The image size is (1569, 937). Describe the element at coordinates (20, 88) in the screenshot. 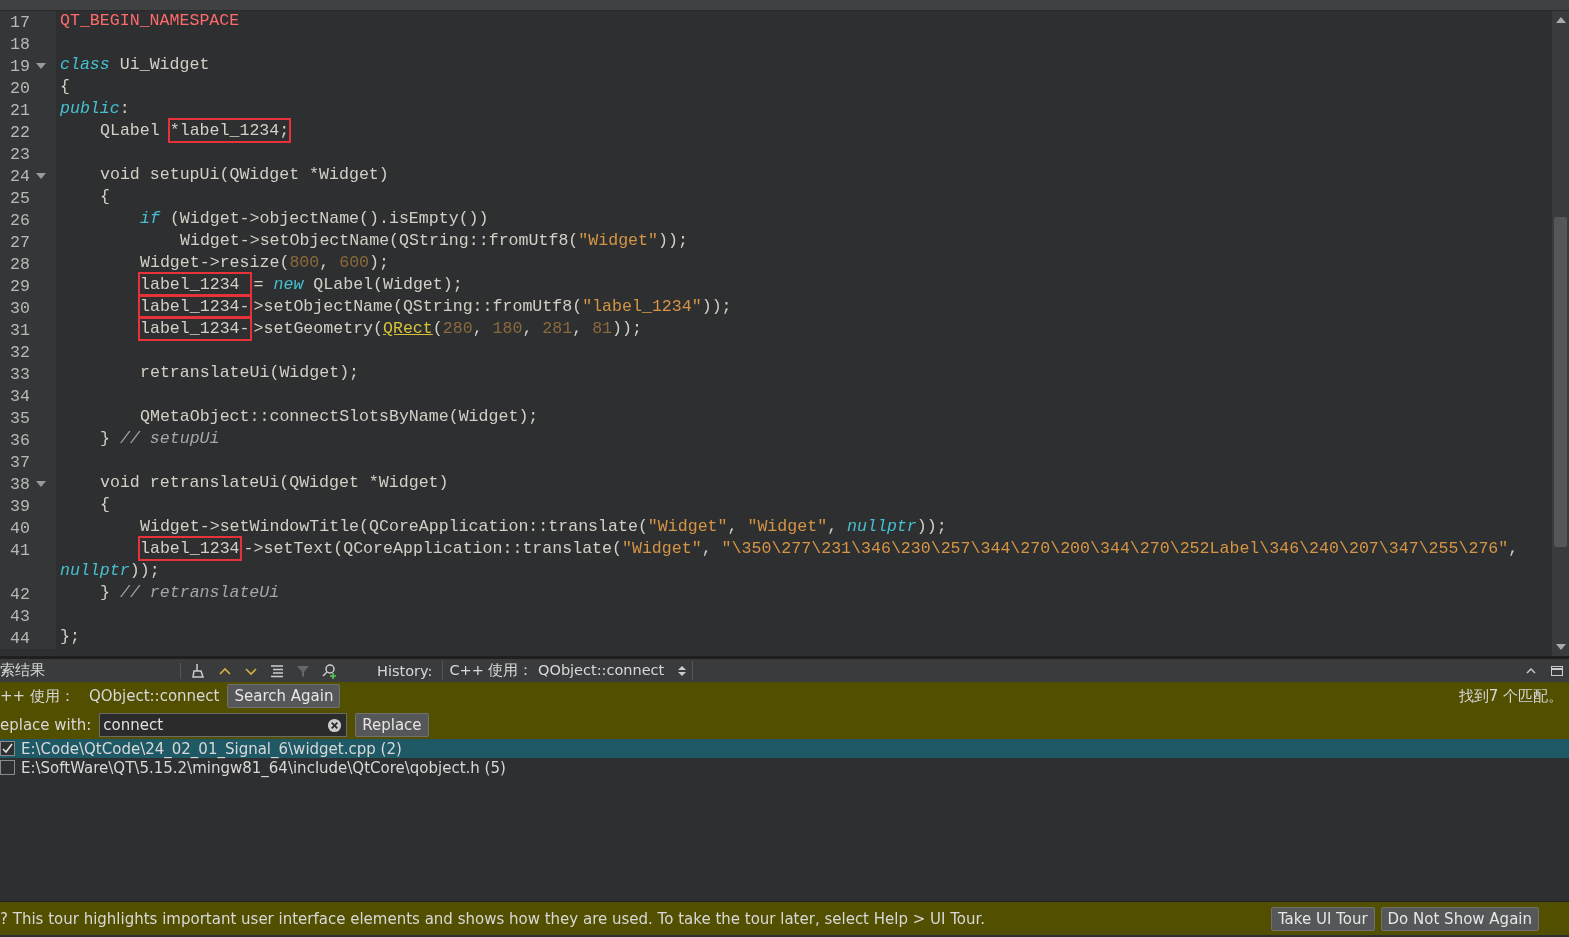

I see `line-number: 20` at that location.